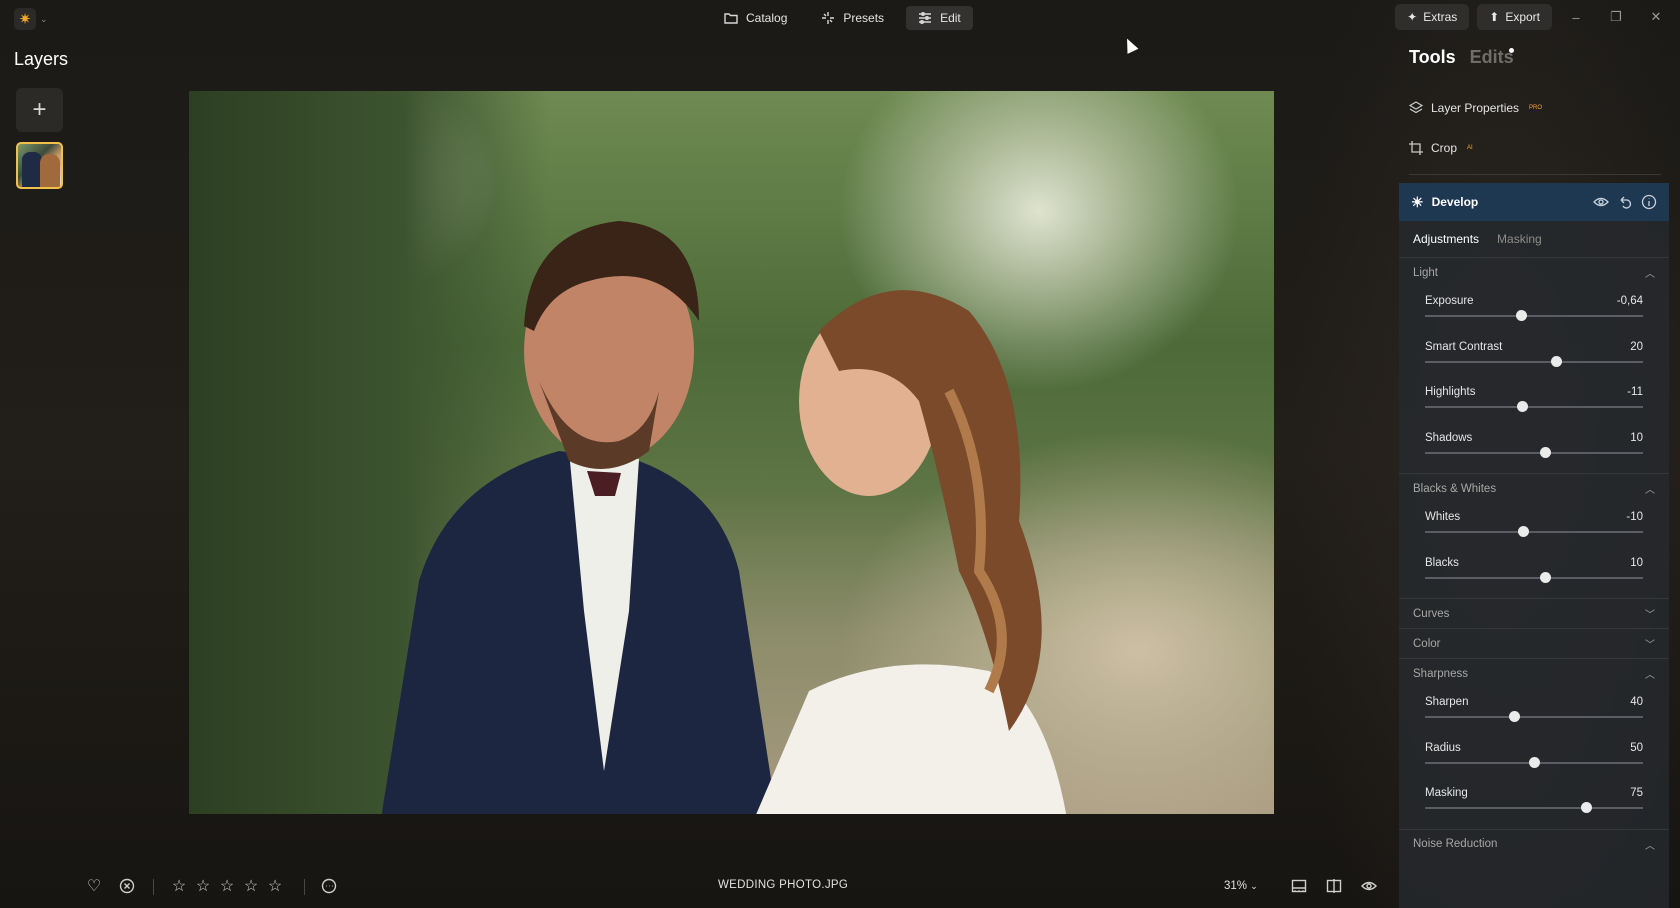 Image resolution: width=1680 pixels, height=908 pixels. I want to click on minimize-button: –, so click(1576, 17).